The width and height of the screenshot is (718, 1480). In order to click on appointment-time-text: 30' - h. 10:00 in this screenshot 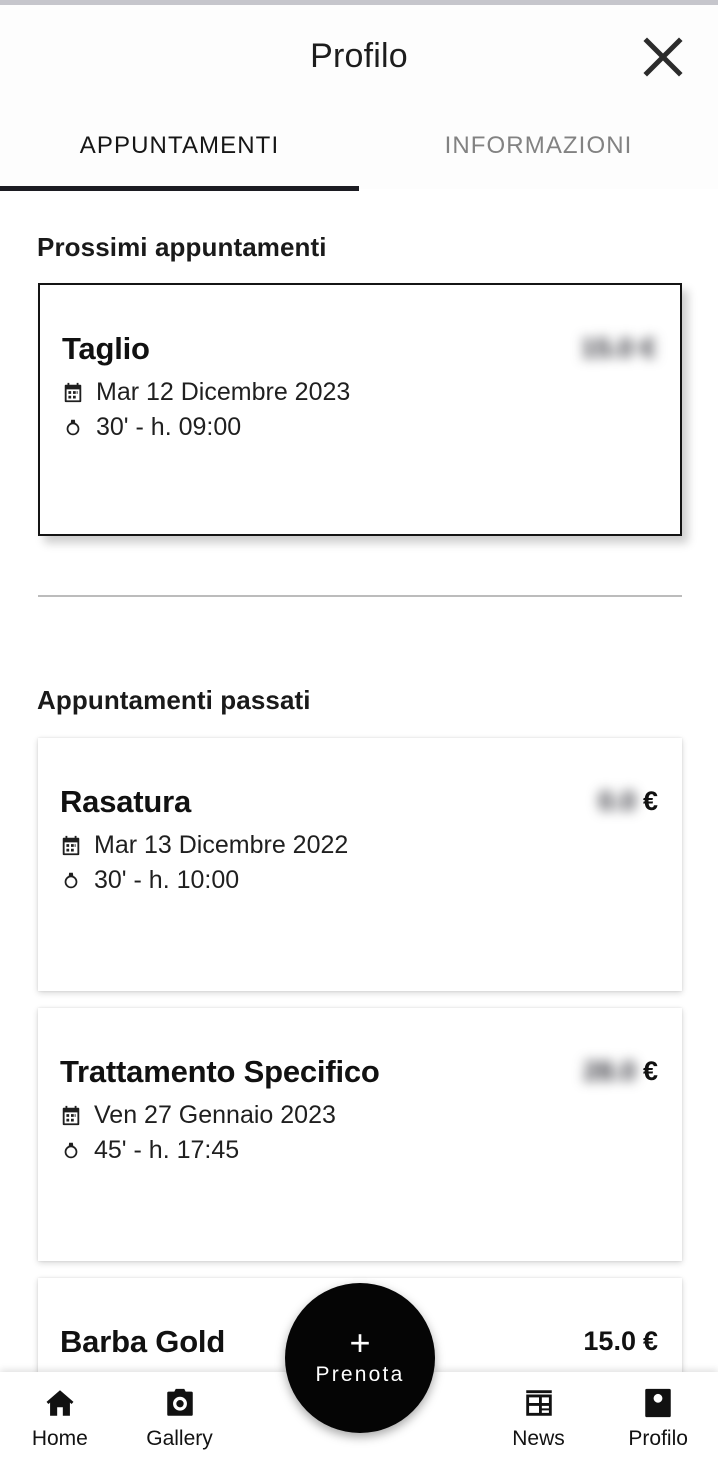, I will do `click(167, 880)`.